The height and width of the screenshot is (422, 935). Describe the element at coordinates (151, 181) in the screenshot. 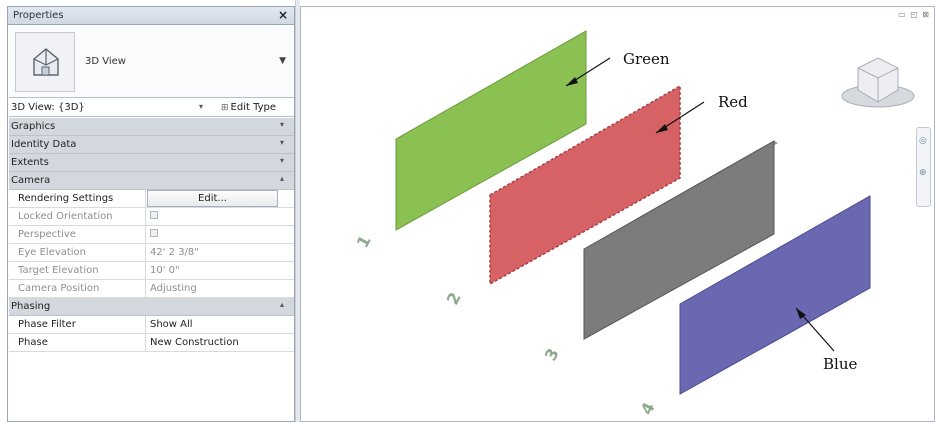

I see `group-camera: Camera ▴` at that location.